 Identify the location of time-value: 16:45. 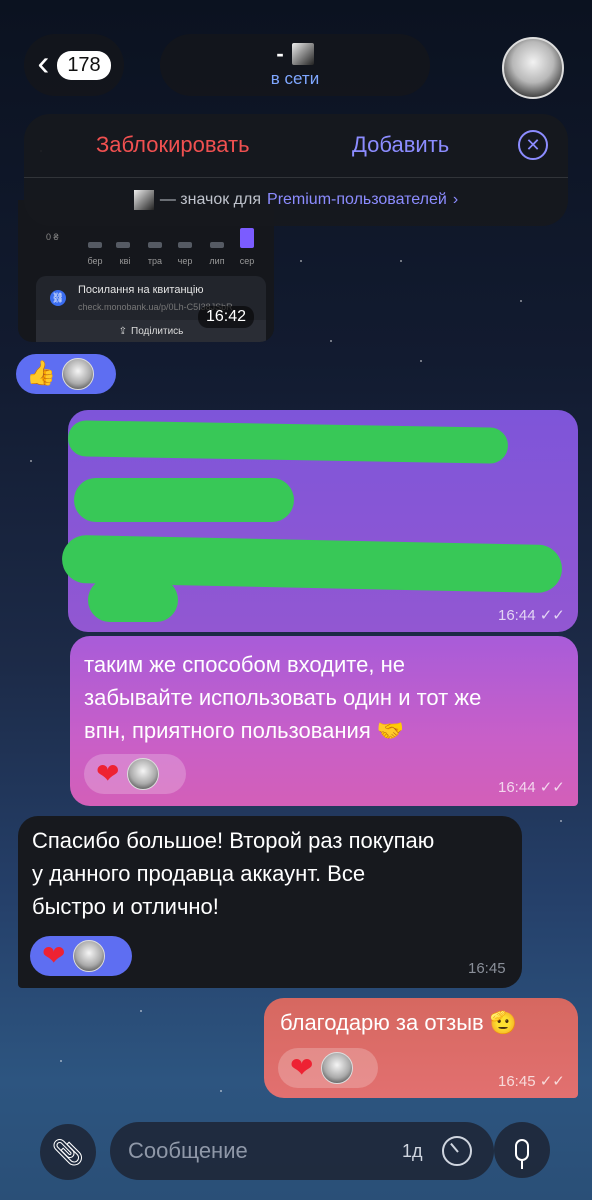
(517, 1081).